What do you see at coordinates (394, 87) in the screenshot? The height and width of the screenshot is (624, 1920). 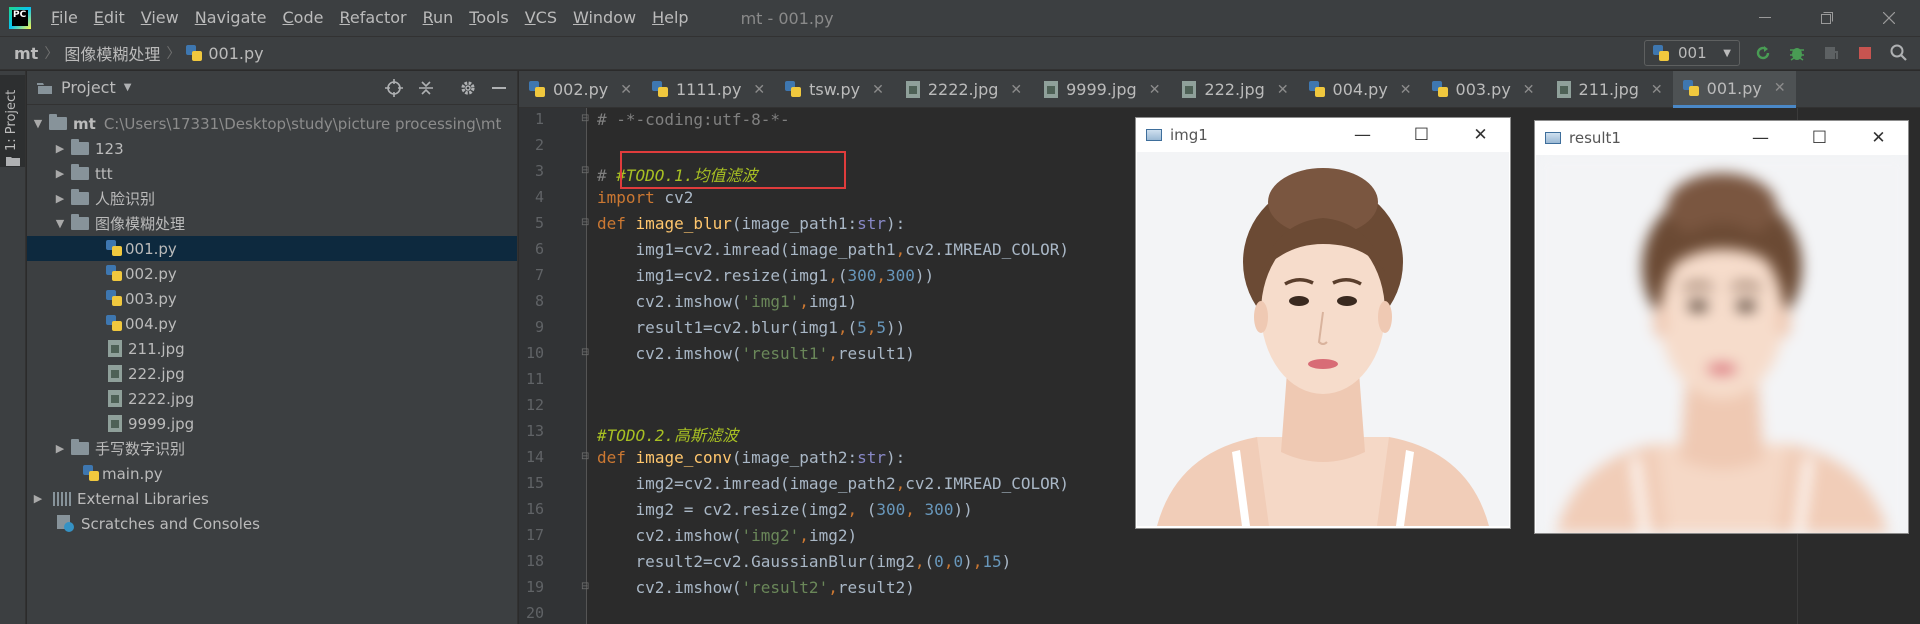 I see `locate-file-icon` at bounding box center [394, 87].